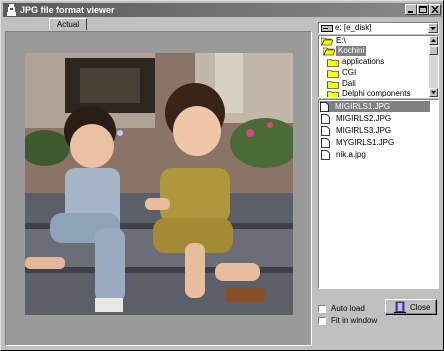 The image size is (444, 351). I want to click on scroll-down-button, so click(433, 92).